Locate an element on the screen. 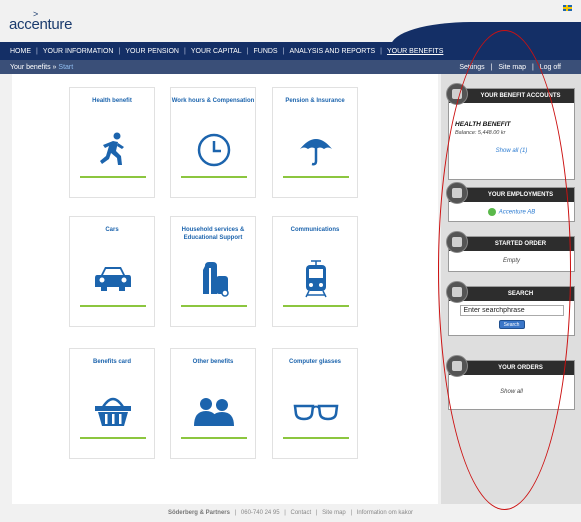 The width and height of the screenshot is (581, 522). tile-title: Household services & Educational Support is located at coordinates (213, 234).